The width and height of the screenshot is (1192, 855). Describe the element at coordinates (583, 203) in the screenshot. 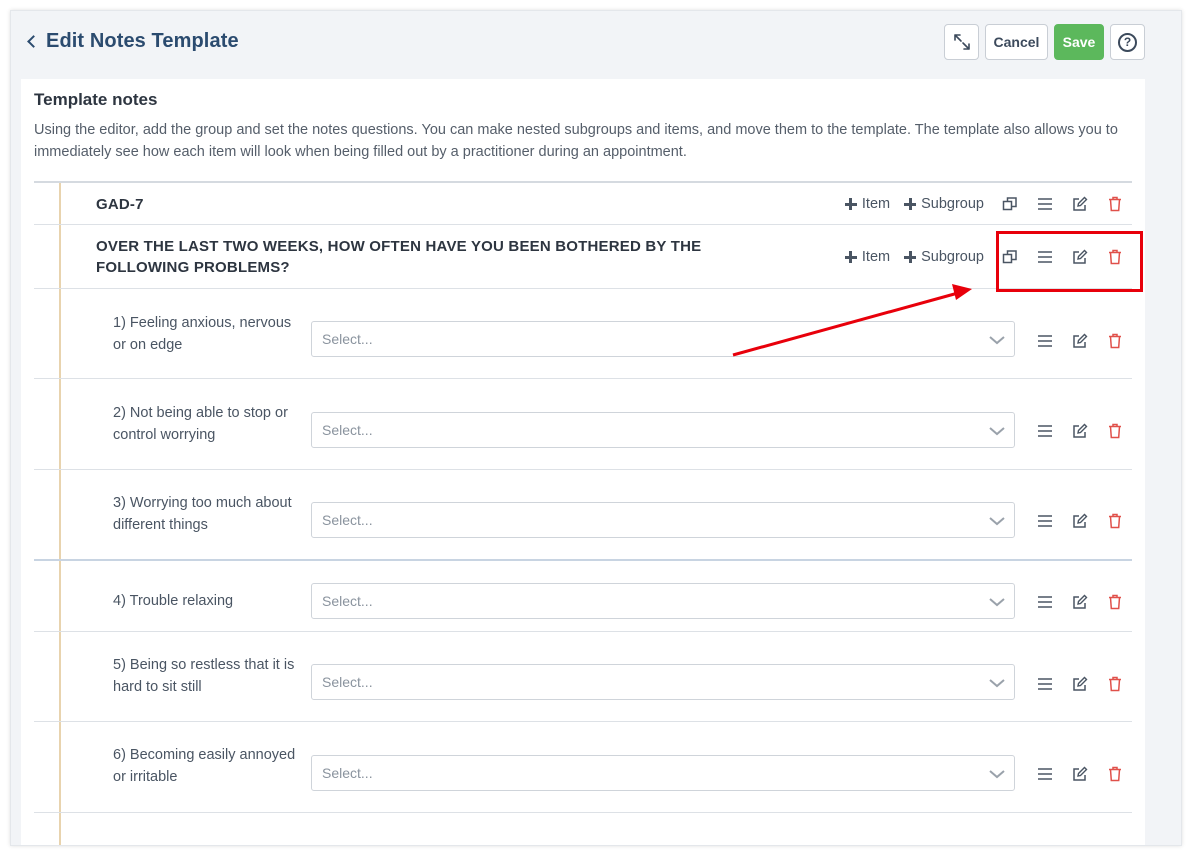

I see `group-row: GAD-7 Item Subgroup` at that location.